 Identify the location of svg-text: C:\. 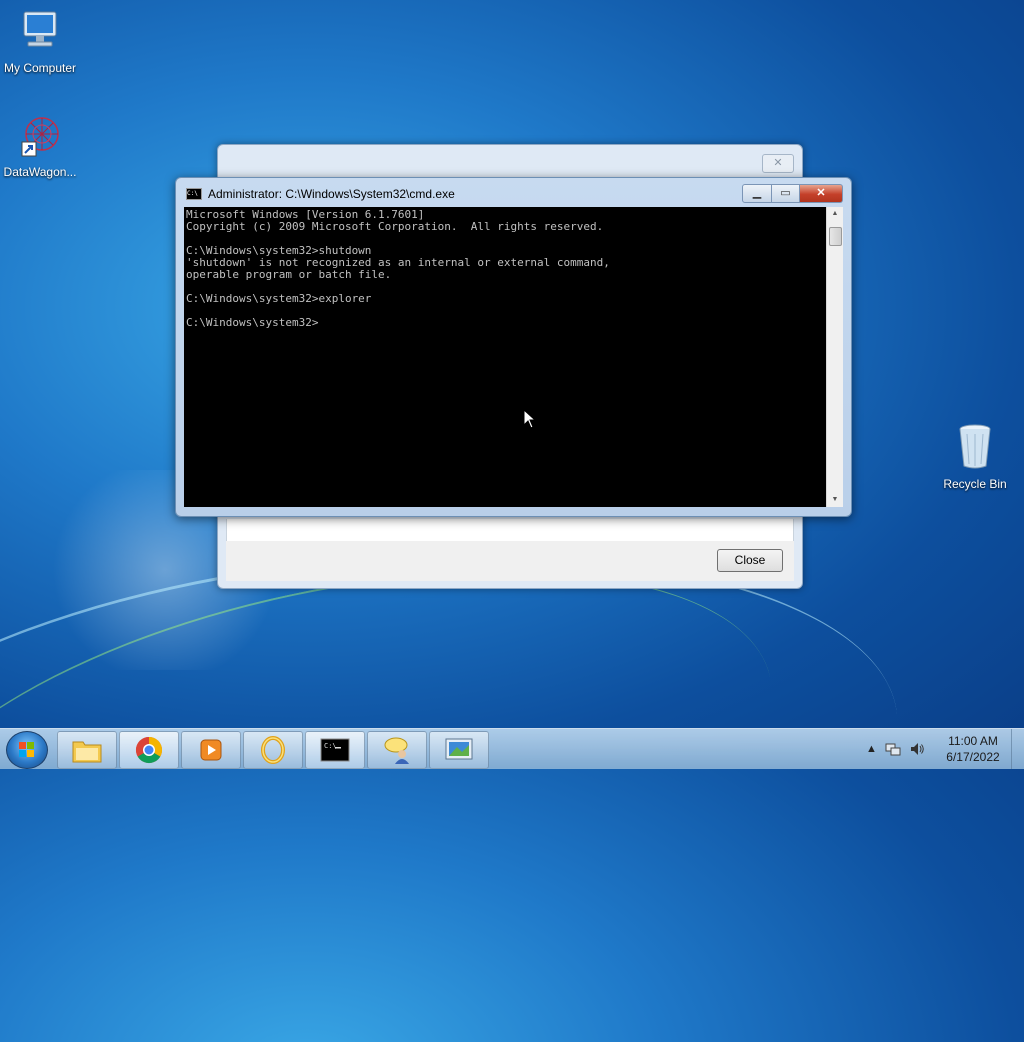
(330, 746).